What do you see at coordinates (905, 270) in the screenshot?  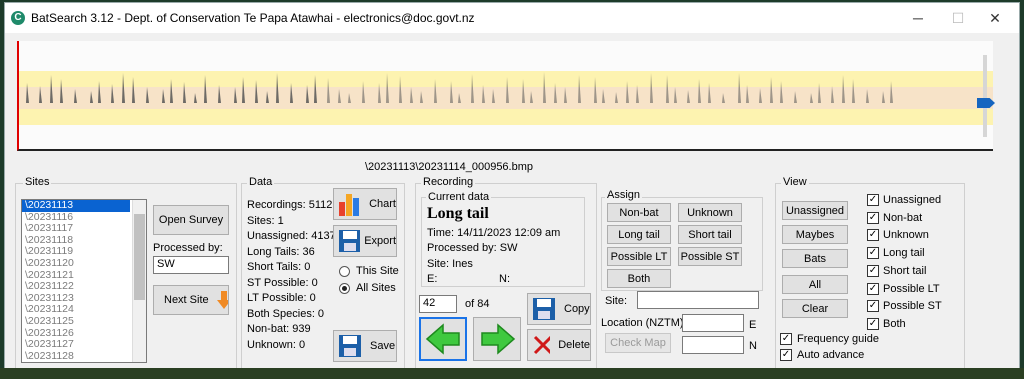 I see `view-checkbox-label: Short tail` at bounding box center [905, 270].